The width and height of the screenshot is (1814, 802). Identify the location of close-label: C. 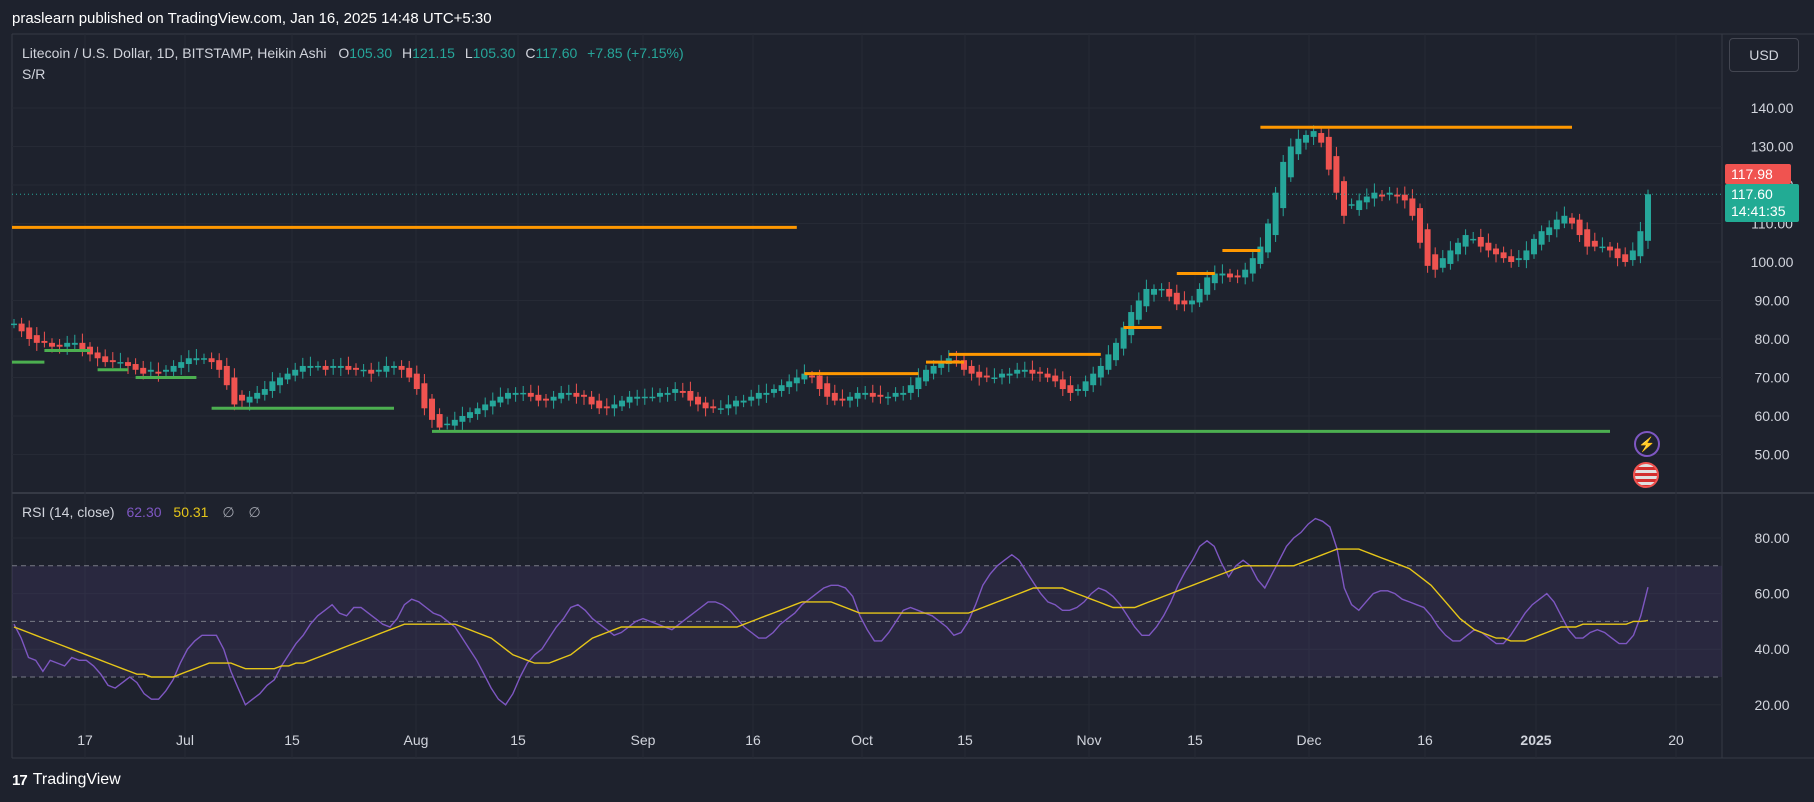
(530, 53).